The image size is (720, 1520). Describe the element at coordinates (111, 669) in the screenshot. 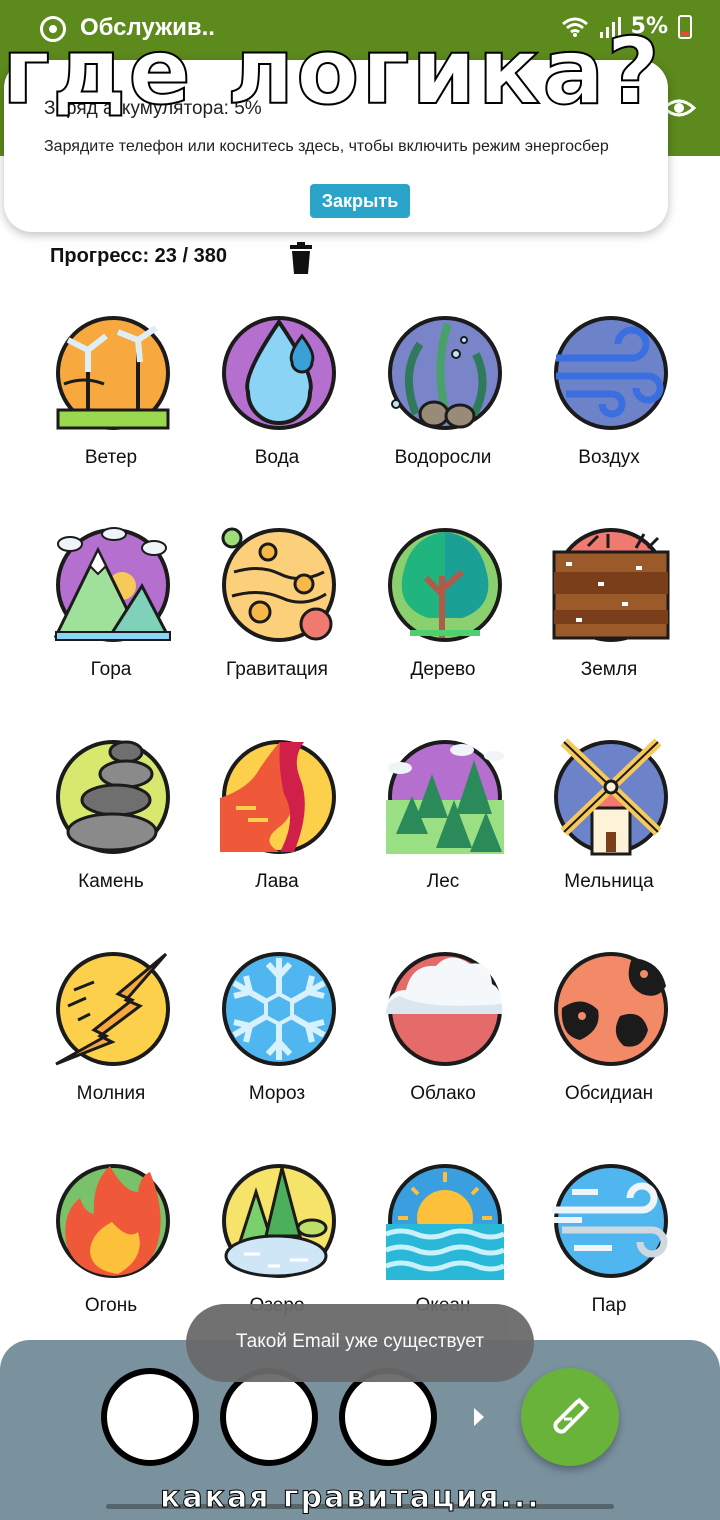

I see `element-label: Гора` at that location.